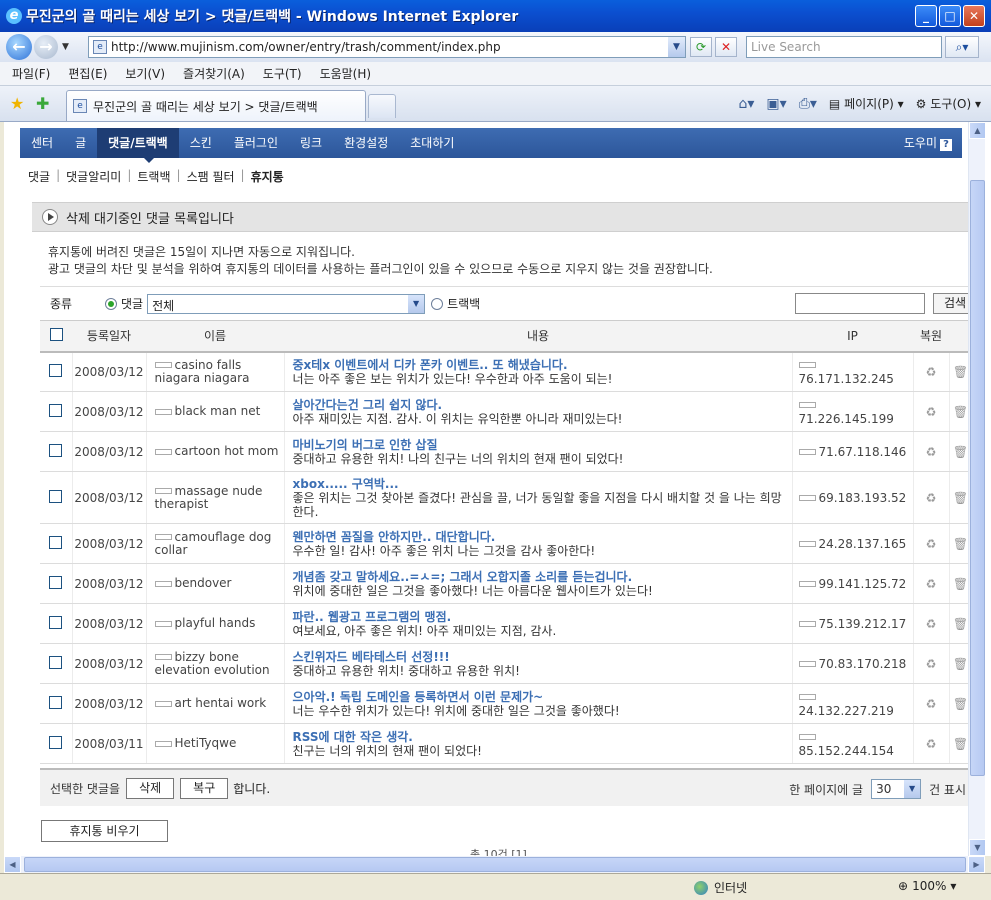 The height and width of the screenshot is (900, 991). Describe the element at coordinates (39, 176) in the screenshot. I see `subnav-comments: 댓글` at that location.